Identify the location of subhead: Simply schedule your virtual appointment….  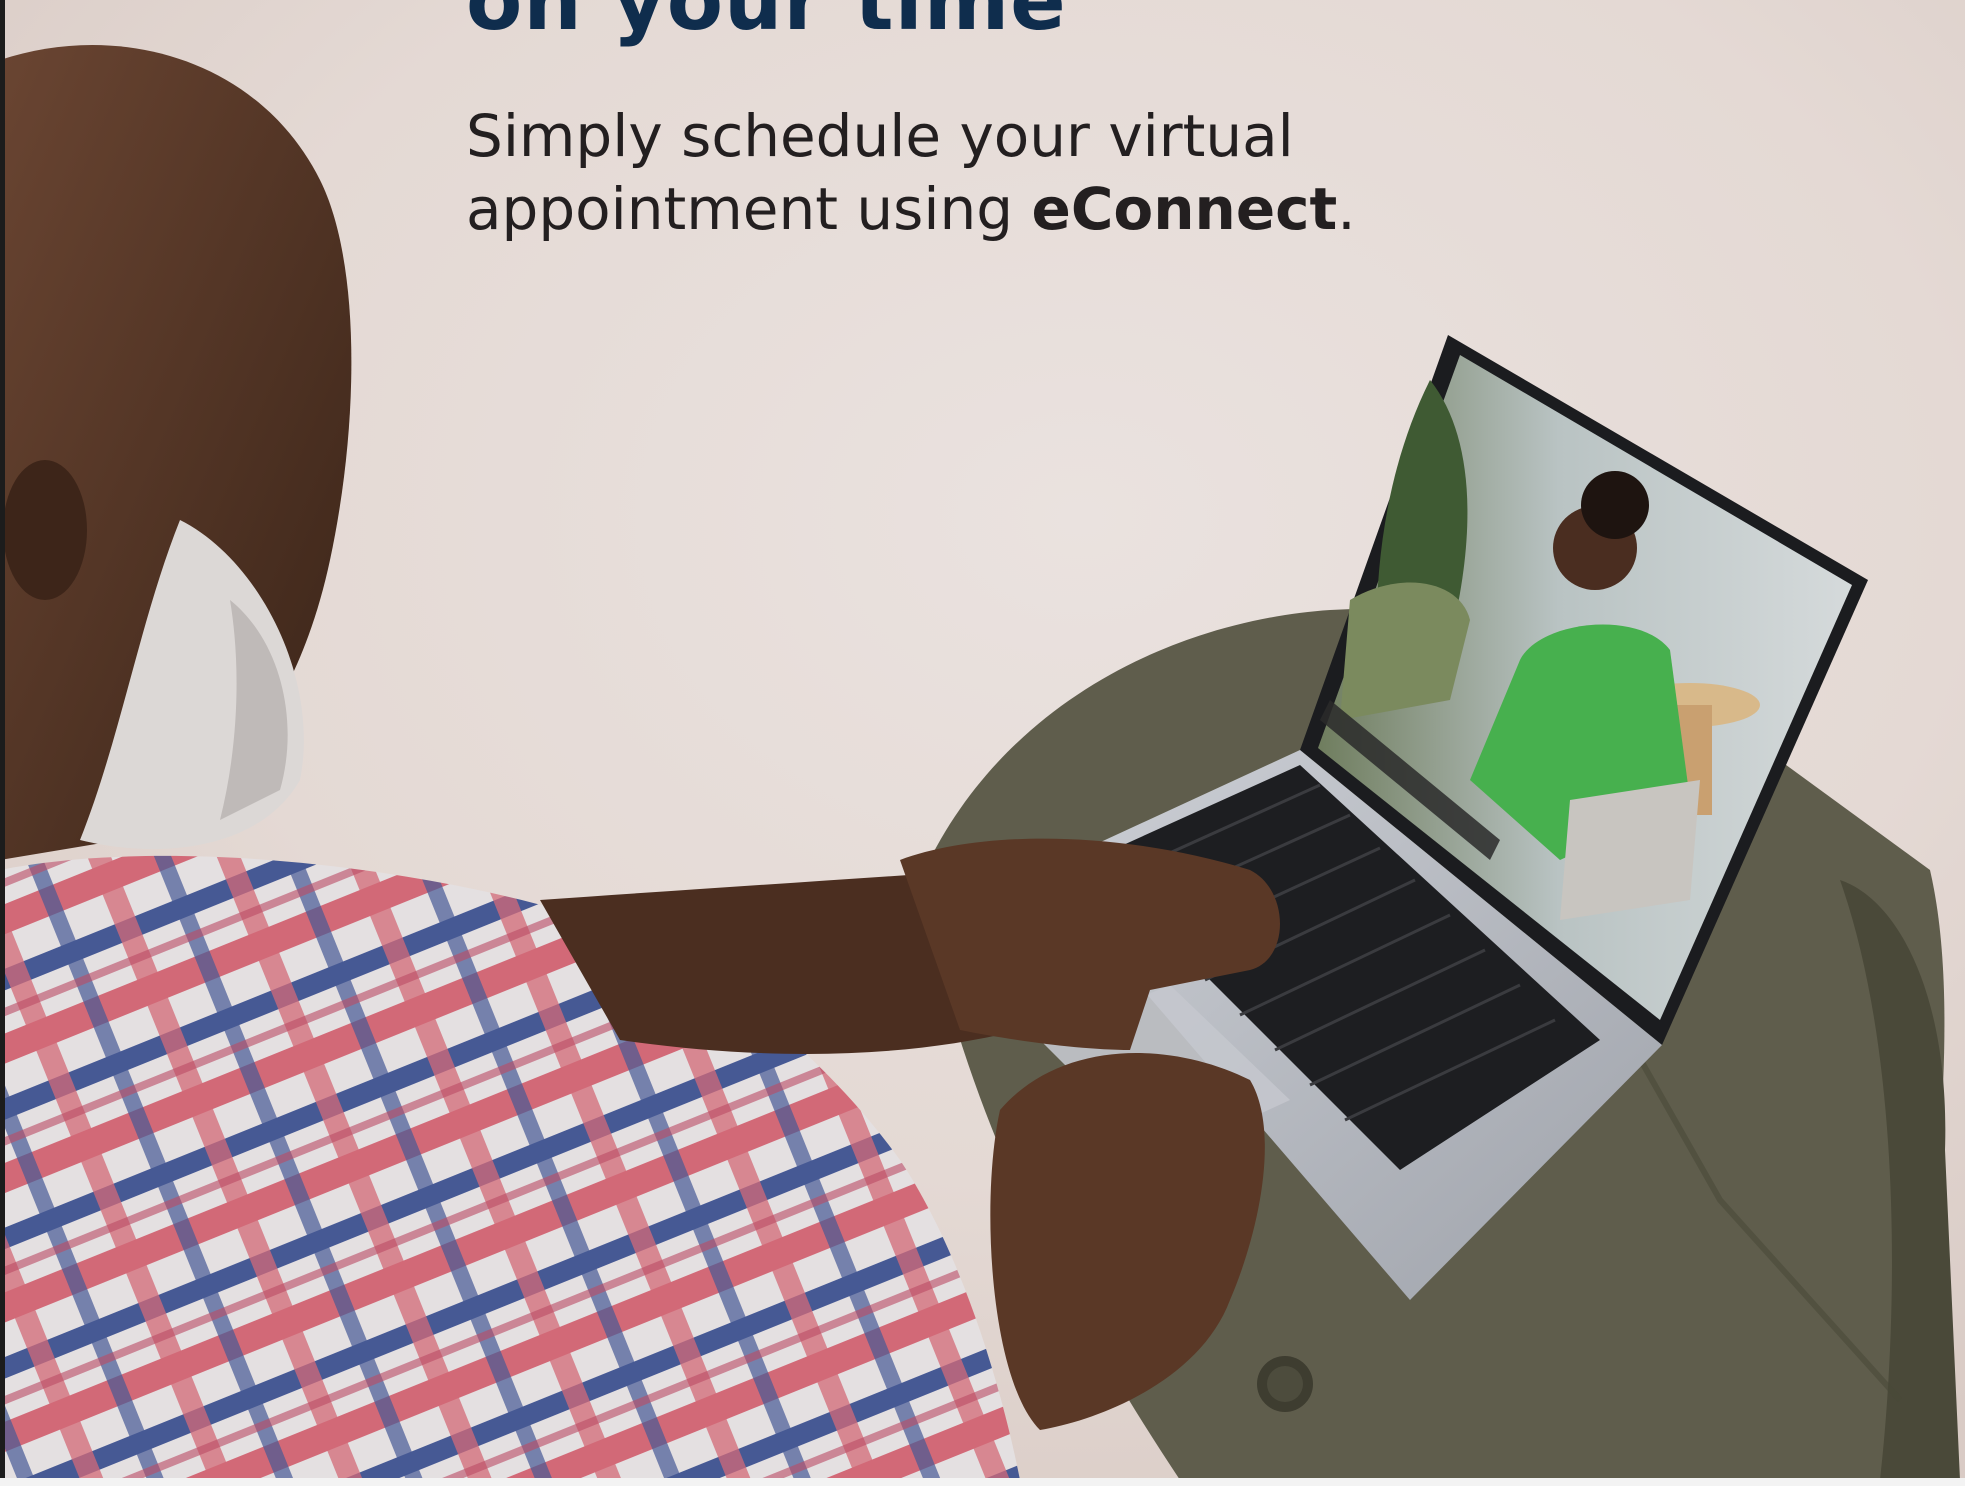
(966, 173).